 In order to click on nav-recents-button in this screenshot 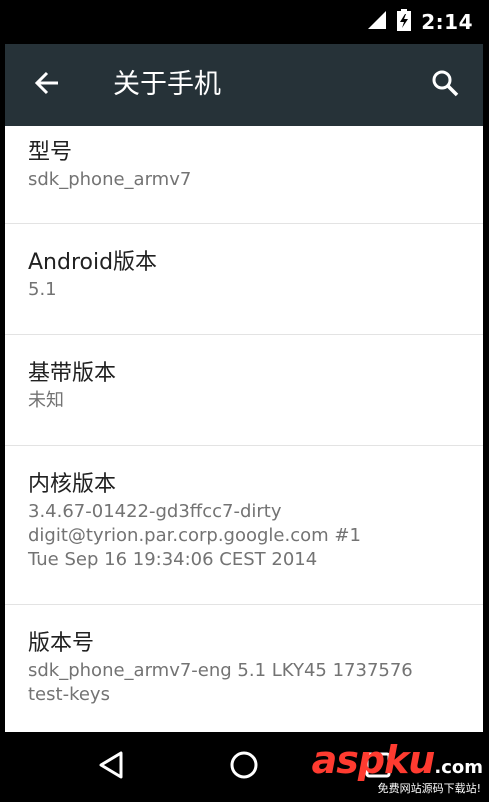, I will do `click(378, 767)`.